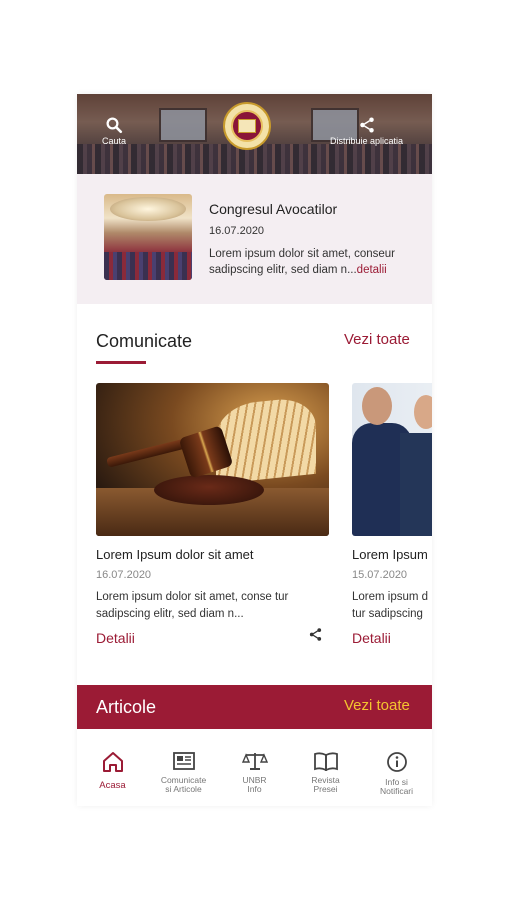 The width and height of the screenshot is (507, 900). Describe the element at coordinates (367, 141) in the screenshot. I see `share-label: Distribuie aplicatia` at that location.